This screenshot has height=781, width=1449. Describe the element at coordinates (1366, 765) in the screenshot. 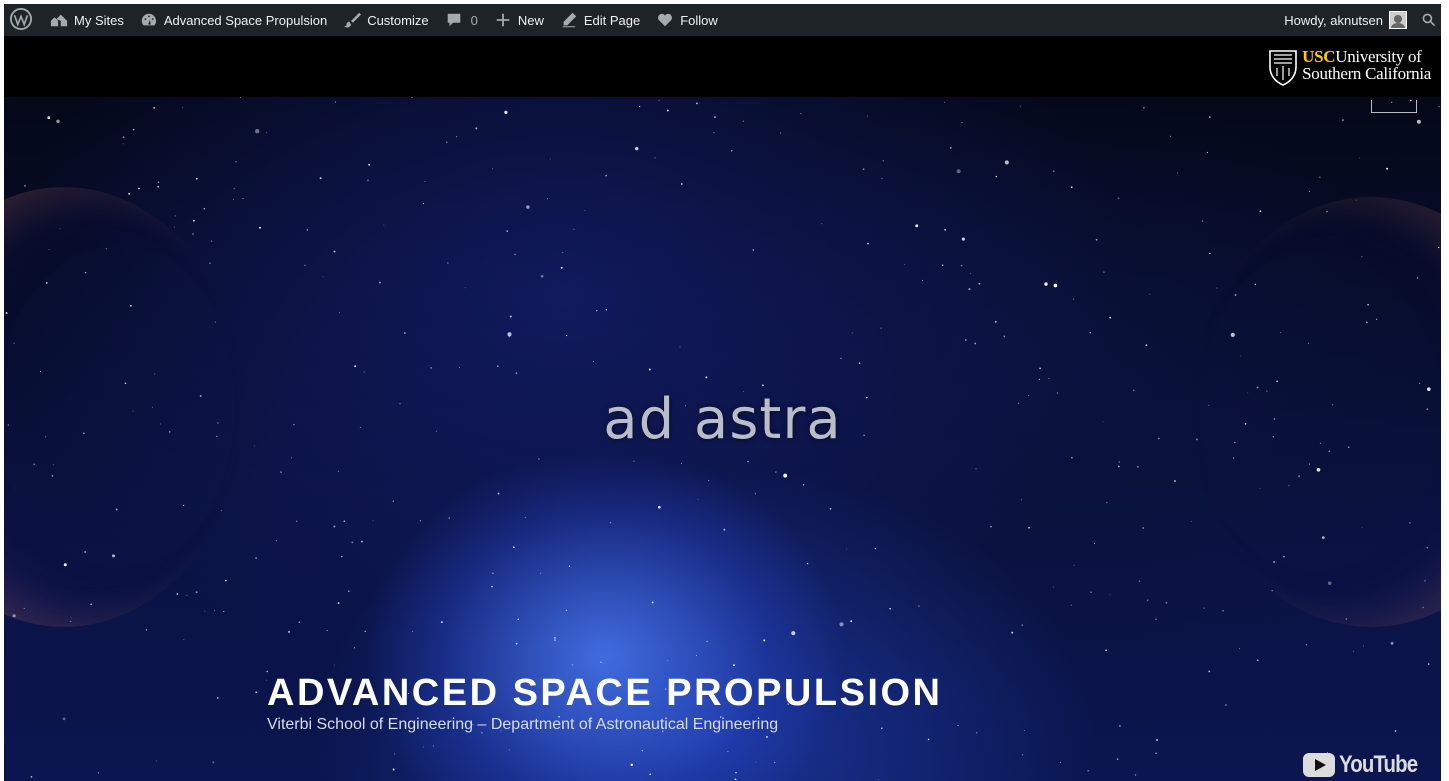

I see `youtube-logo: YouTube` at that location.